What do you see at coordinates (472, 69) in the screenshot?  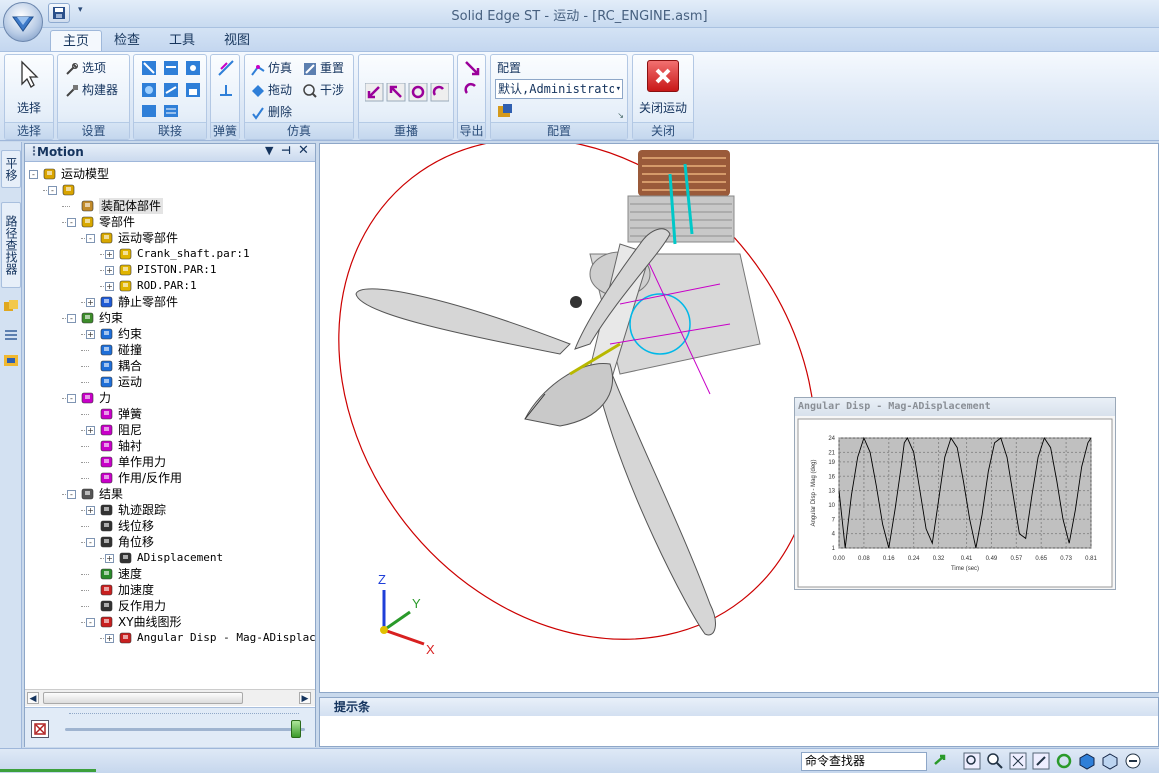 I see `export-video-icon` at bounding box center [472, 69].